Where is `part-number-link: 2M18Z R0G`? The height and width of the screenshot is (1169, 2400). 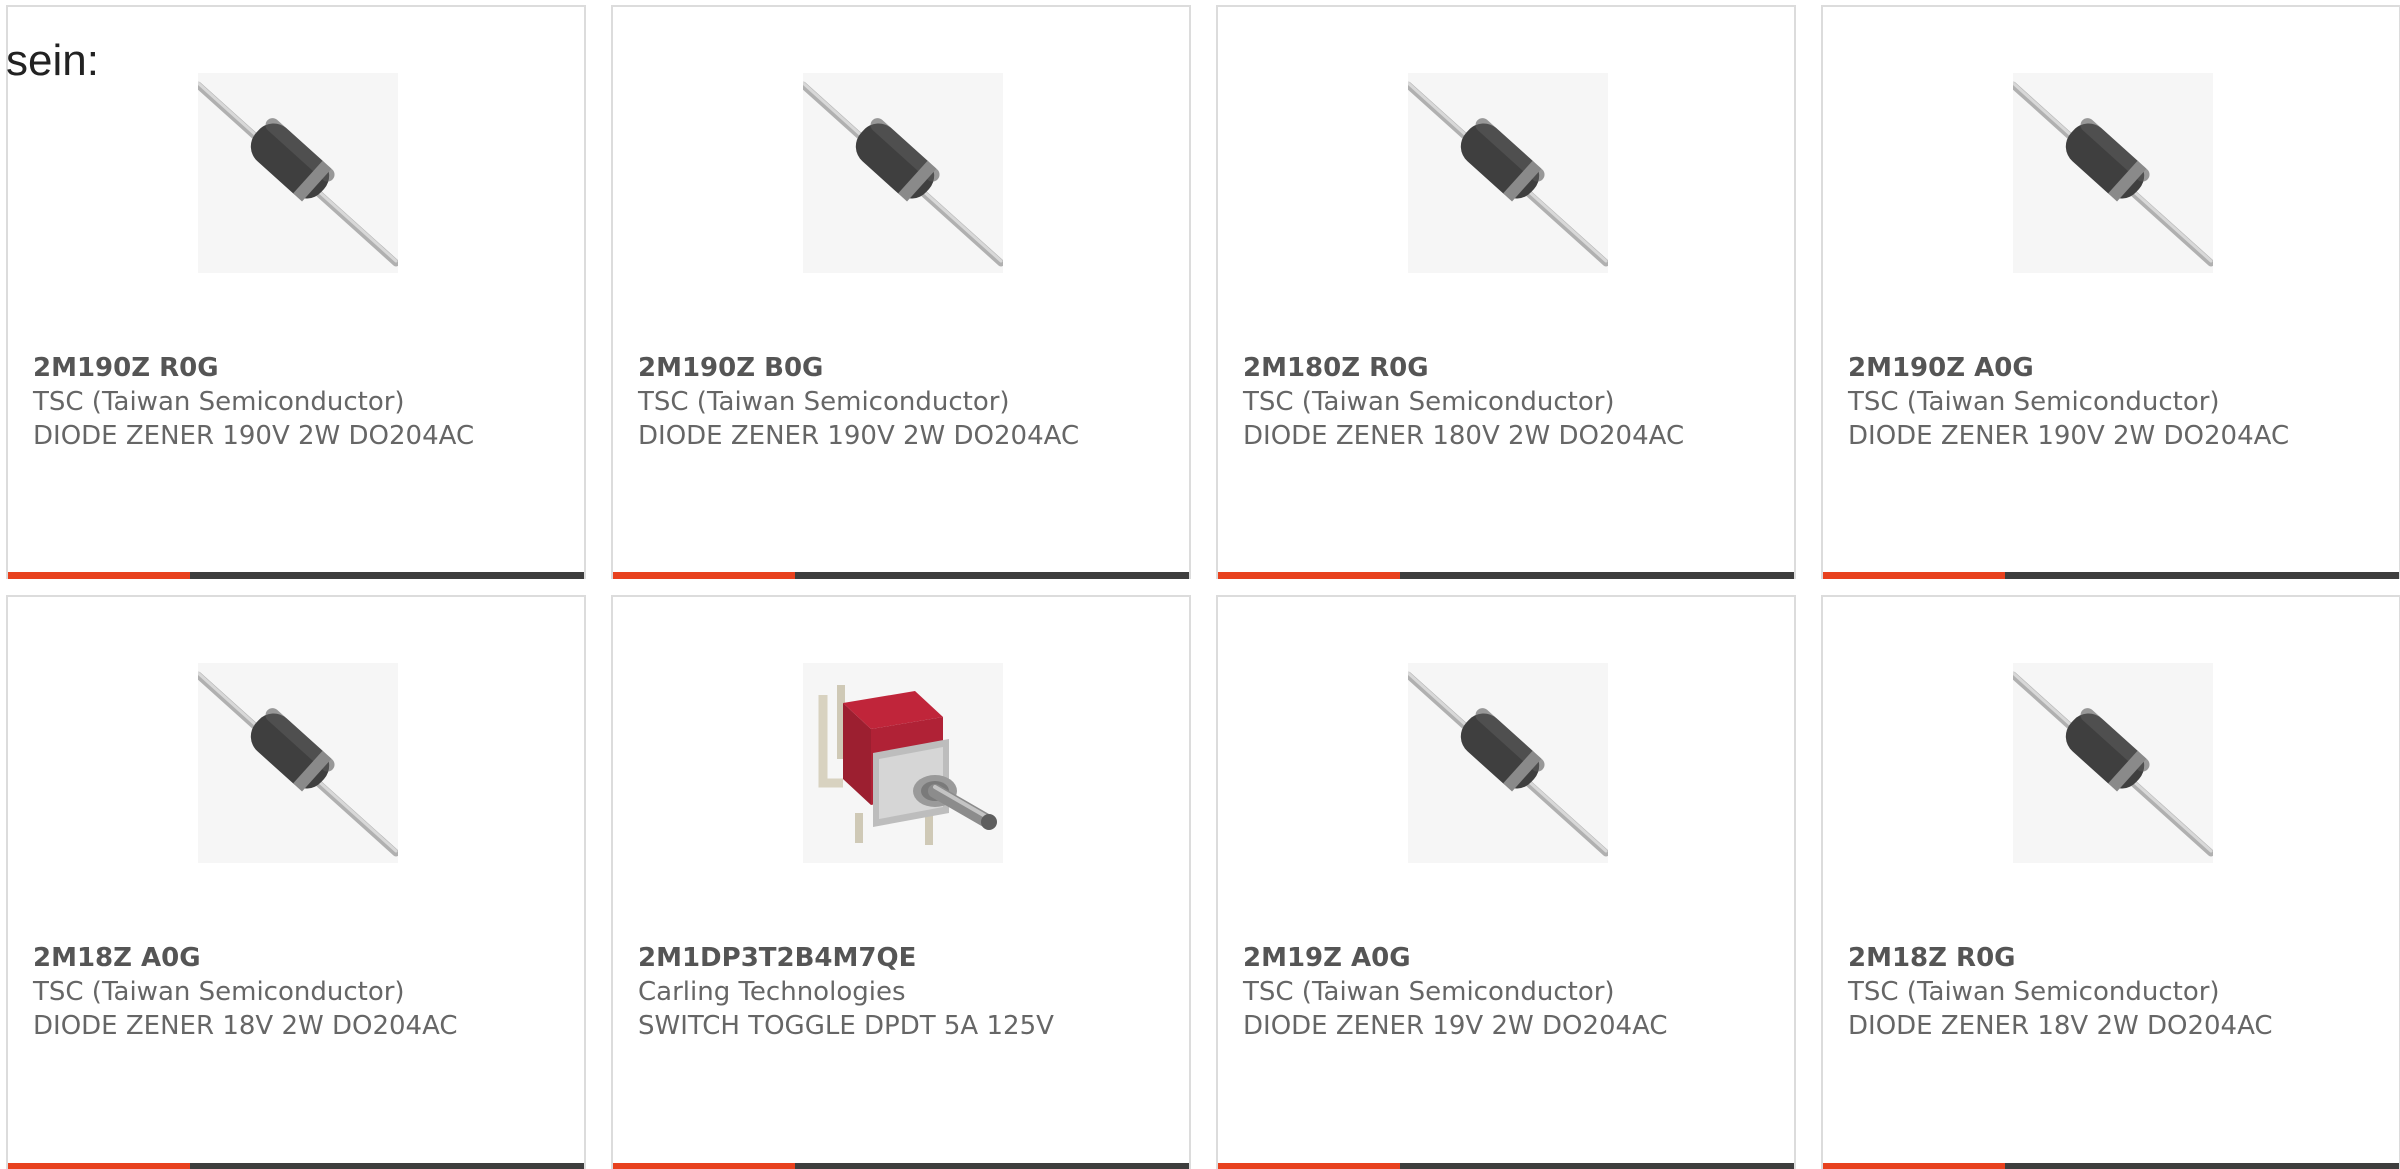 part-number-link: 2M18Z R0G is located at coordinates (2113, 958).